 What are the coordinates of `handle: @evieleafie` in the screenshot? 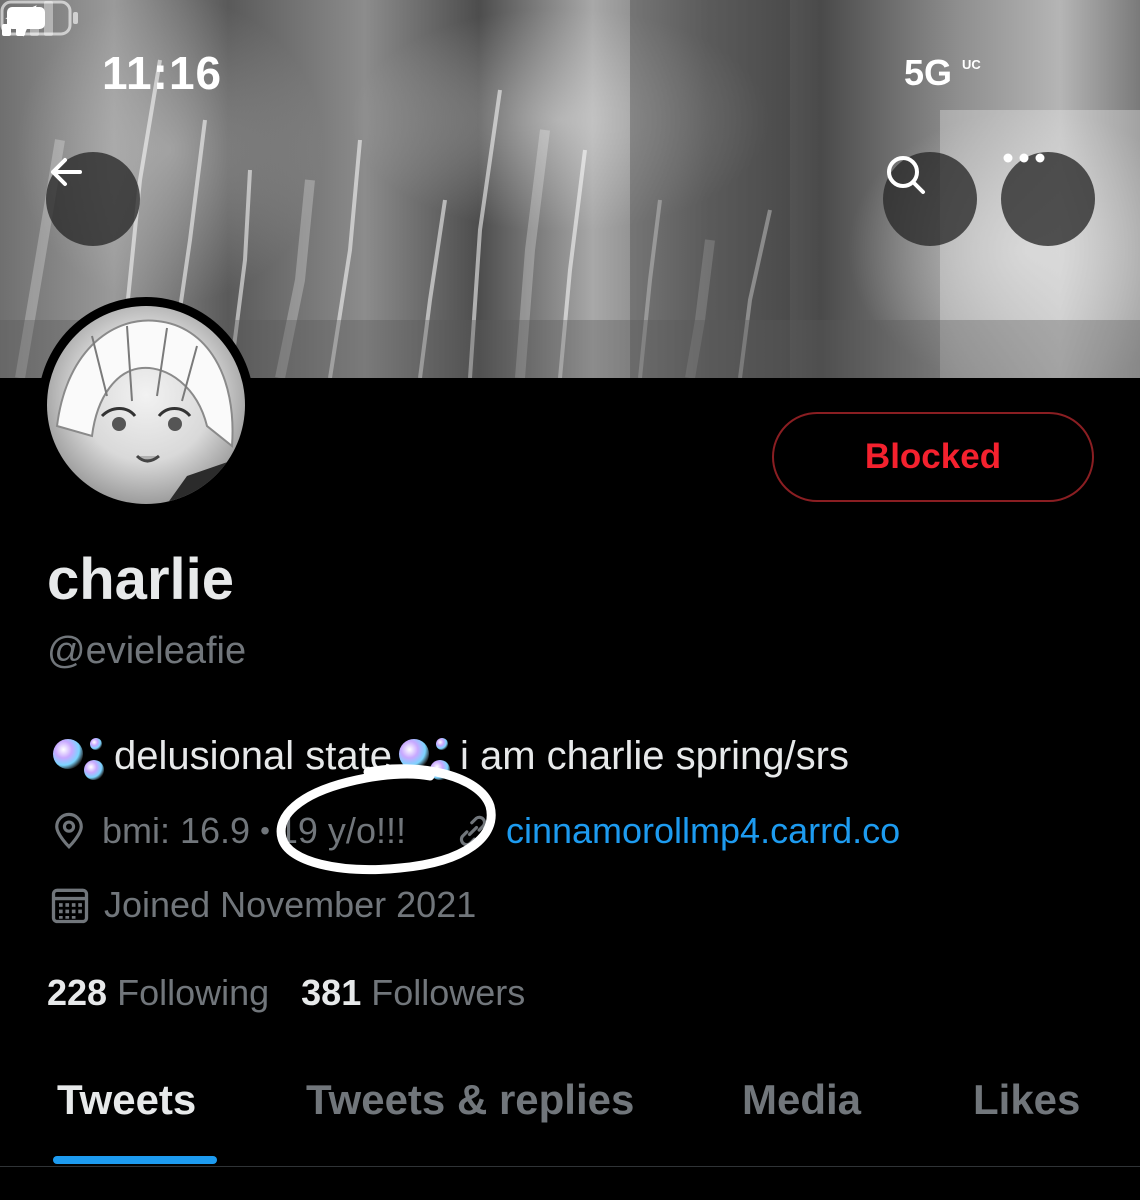 It's located at (147, 651).